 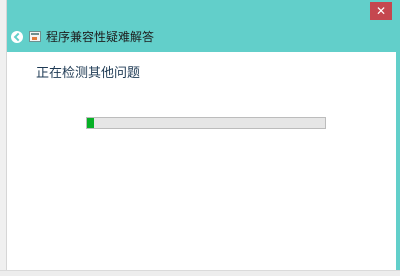 What do you see at coordinates (3, 138) in the screenshot?
I see `window-left-edge` at bounding box center [3, 138].